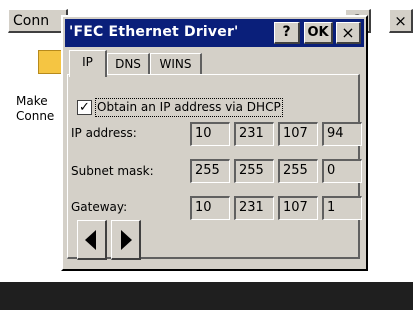 This screenshot has height=310, width=413. Describe the element at coordinates (50, 62) in the screenshot. I see `make-connection-icon` at that location.